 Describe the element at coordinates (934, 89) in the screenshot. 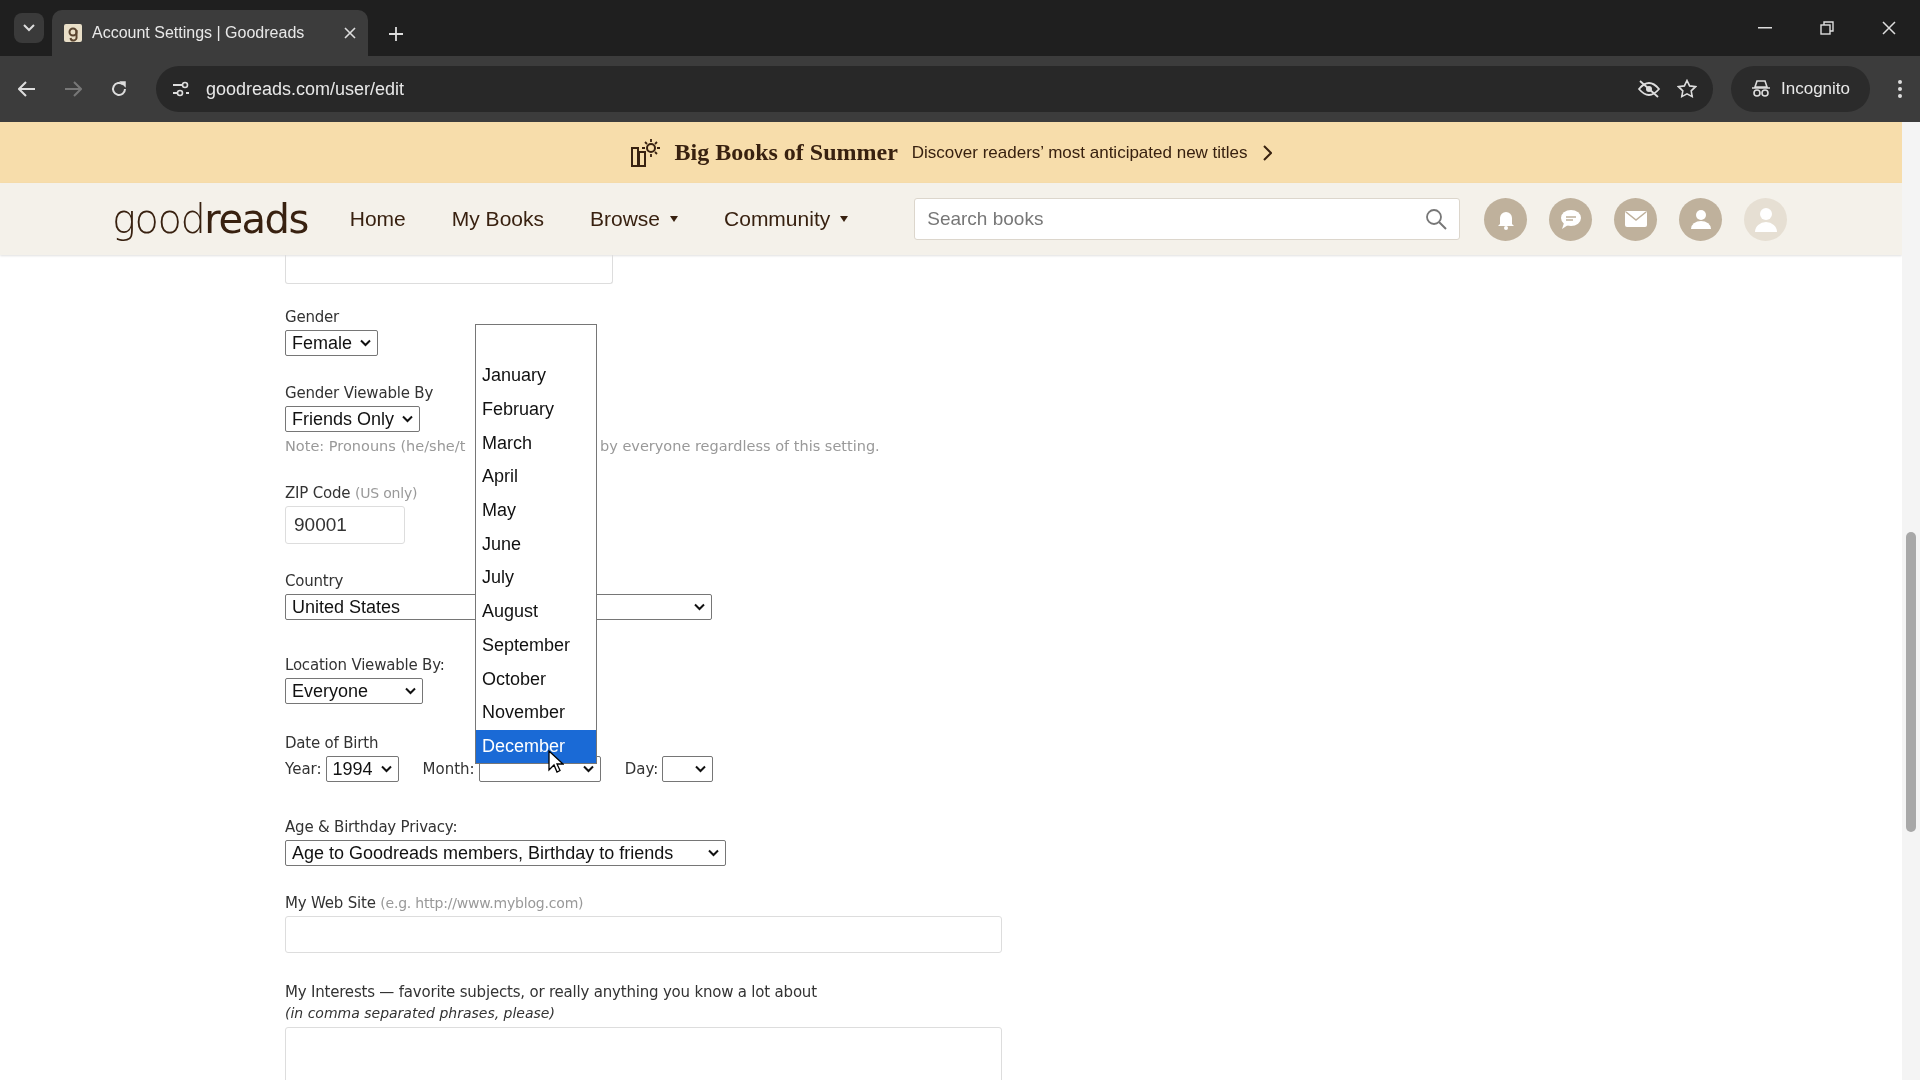

I see `address-bar: goodreads.com/user/edit` at that location.